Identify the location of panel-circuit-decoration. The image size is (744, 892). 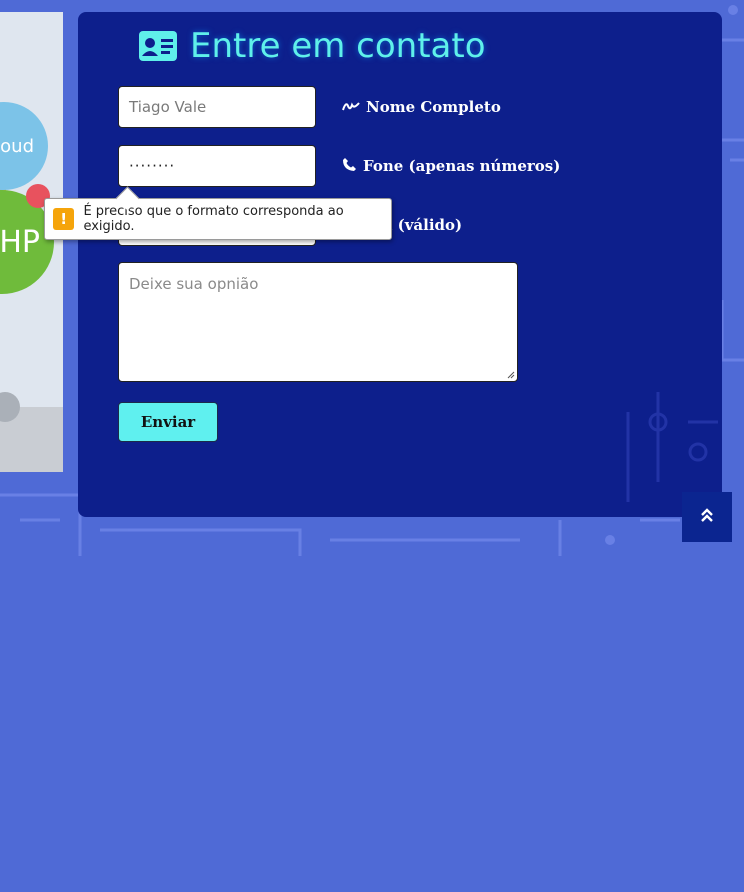
(672, 447).